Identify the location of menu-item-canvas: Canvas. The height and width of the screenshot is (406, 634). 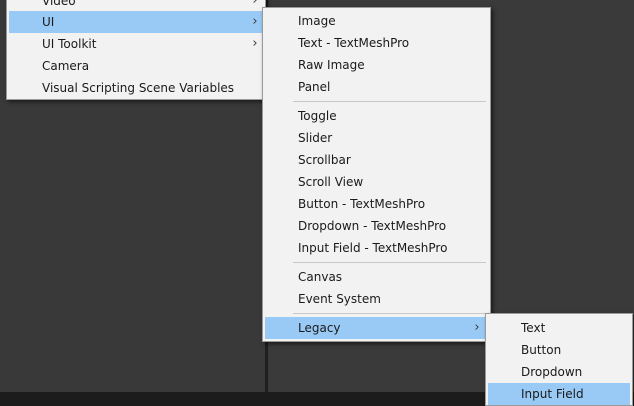
(377, 277).